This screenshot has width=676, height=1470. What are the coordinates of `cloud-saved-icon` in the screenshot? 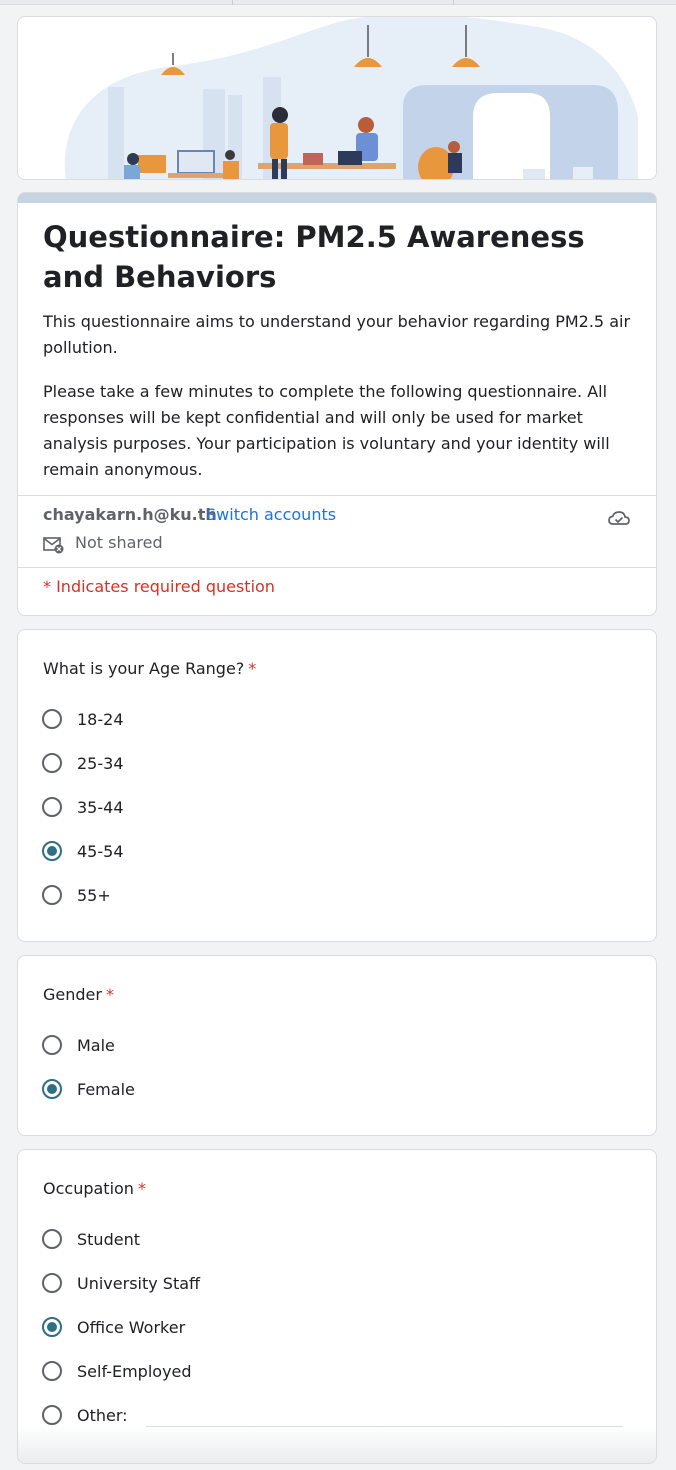 It's located at (619, 520).